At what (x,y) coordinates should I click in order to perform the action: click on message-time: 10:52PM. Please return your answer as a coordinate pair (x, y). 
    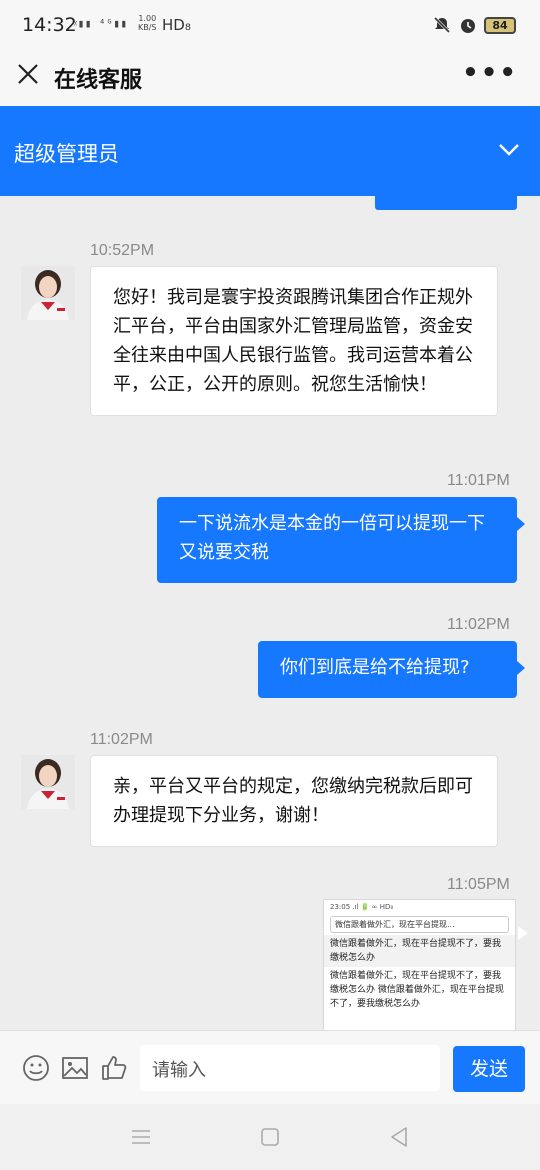
    Looking at the image, I should click on (122, 250).